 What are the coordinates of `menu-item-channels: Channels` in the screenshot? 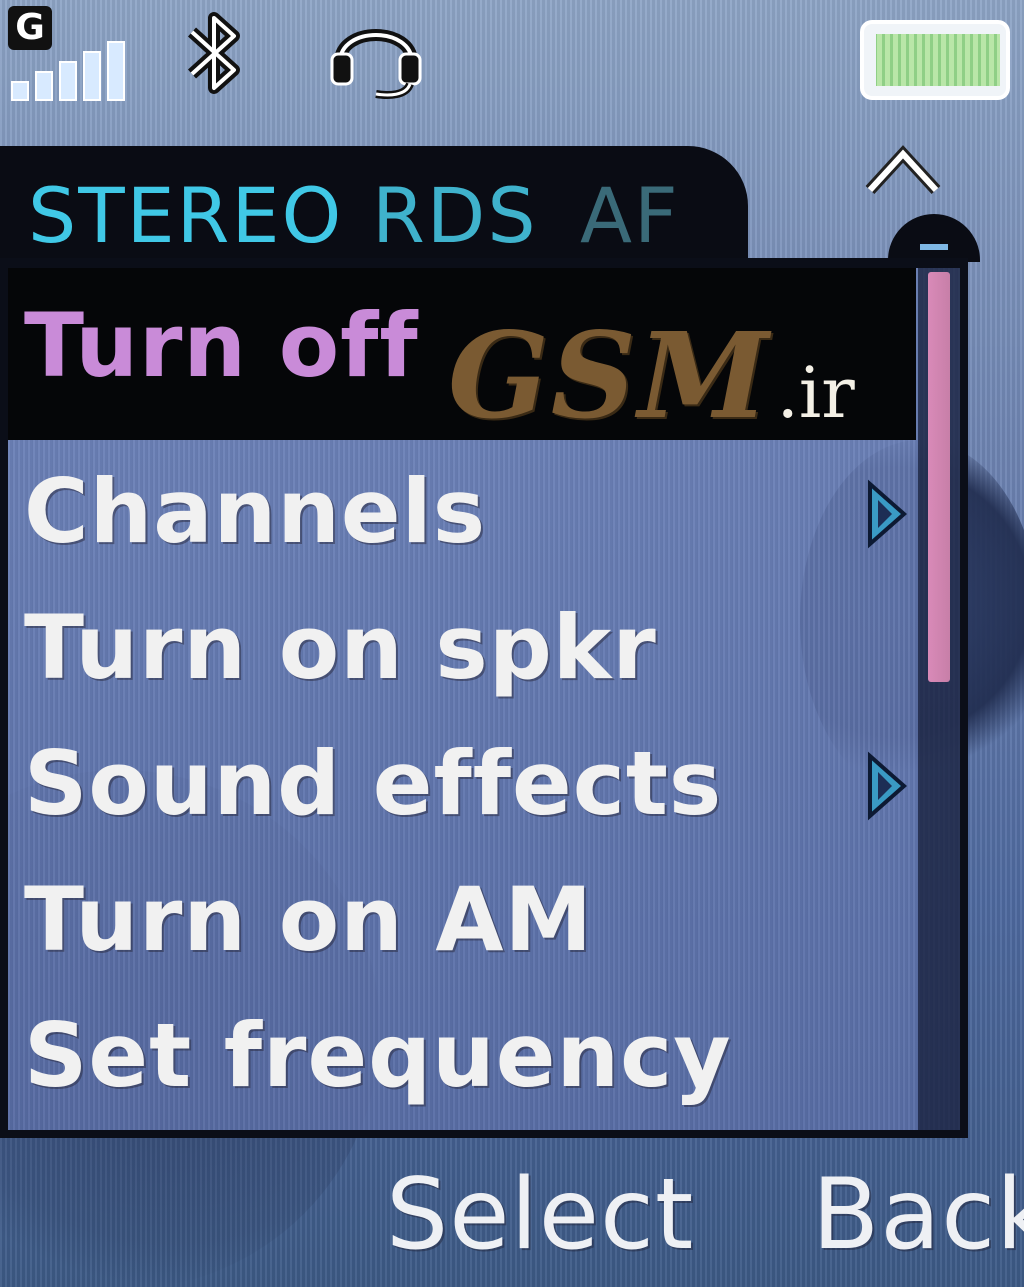 It's located at (462, 508).